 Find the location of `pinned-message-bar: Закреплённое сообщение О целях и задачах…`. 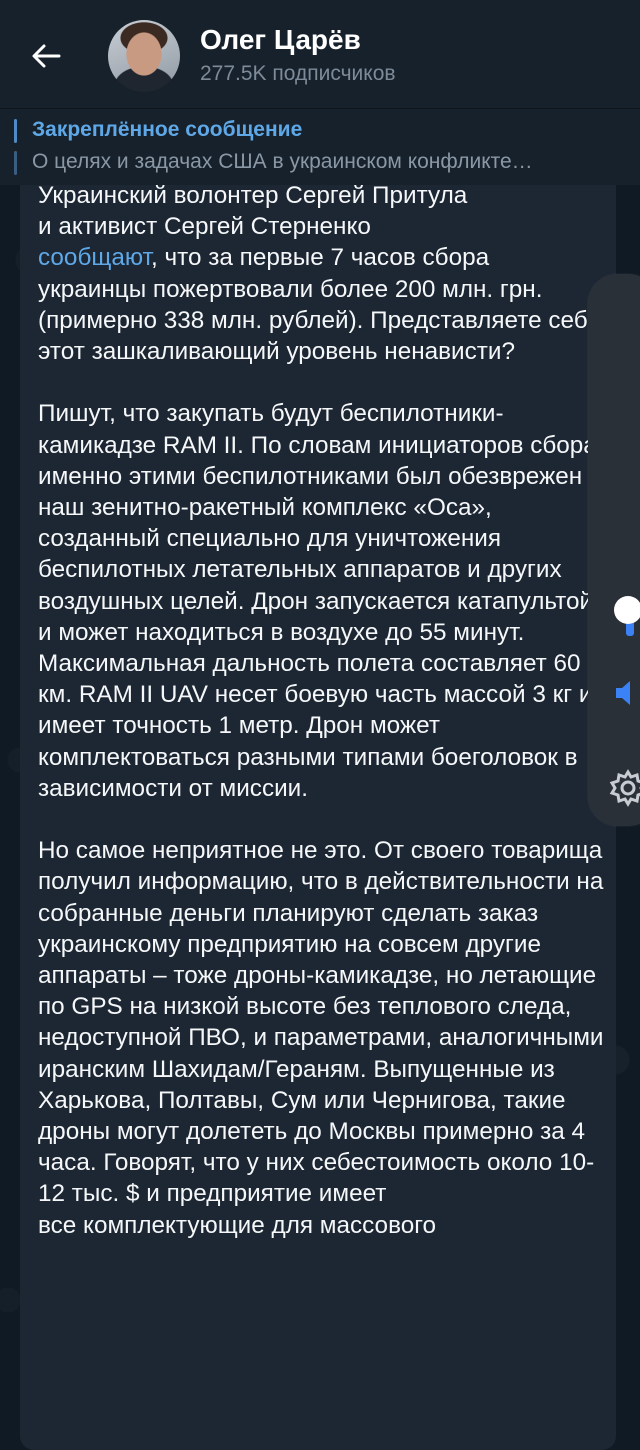

pinned-message-bar: Закреплённое сообщение О целях и задачах… is located at coordinates (320, 146).